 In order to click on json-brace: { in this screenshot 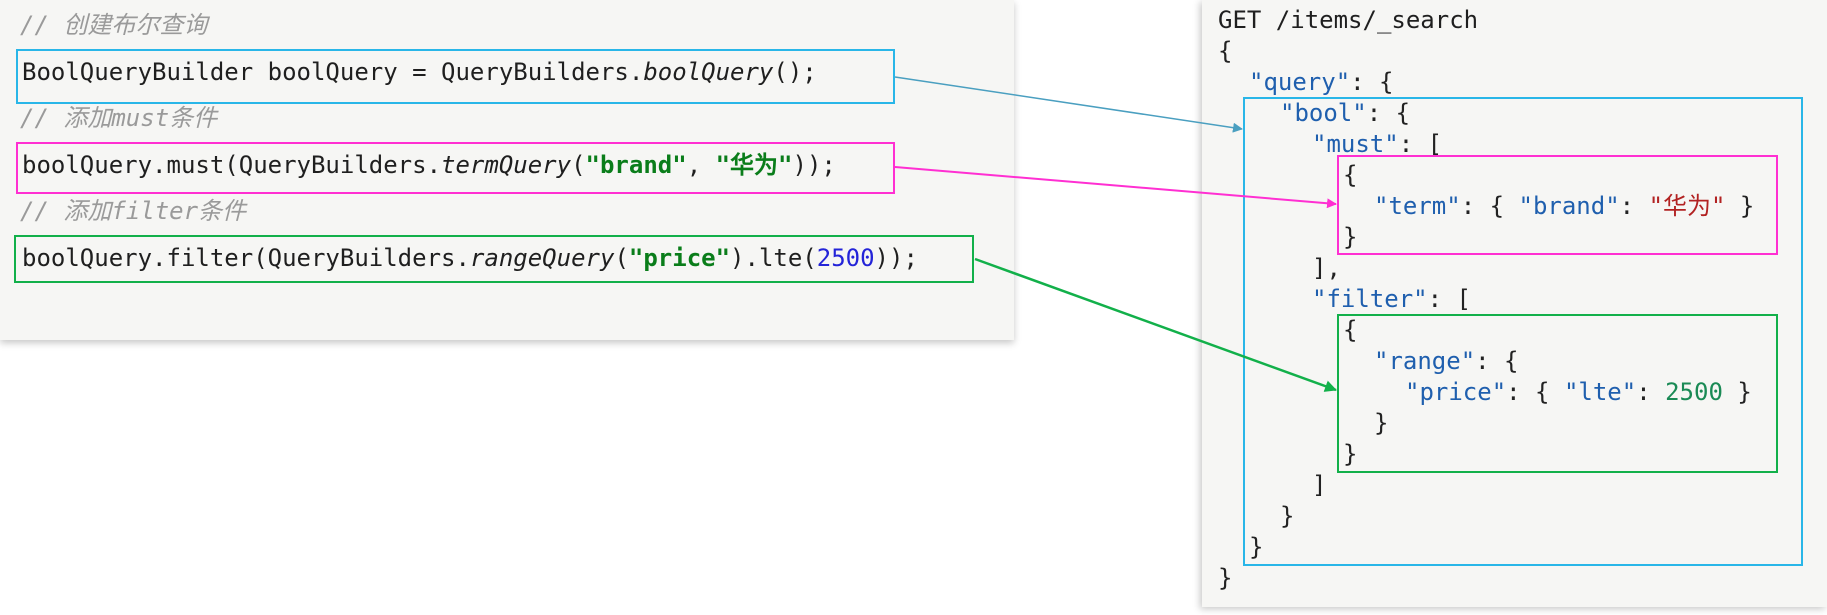, I will do `click(1225, 51)`.